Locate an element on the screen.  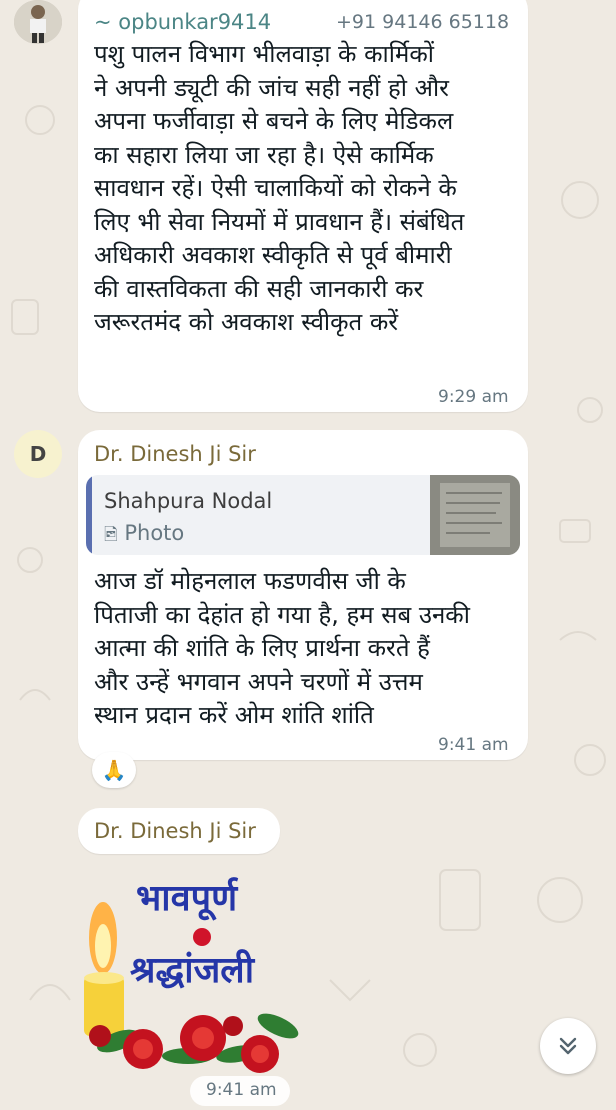
sender-name-pill: Dr. Dinesh Ji Sir is located at coordinates (179, 831).